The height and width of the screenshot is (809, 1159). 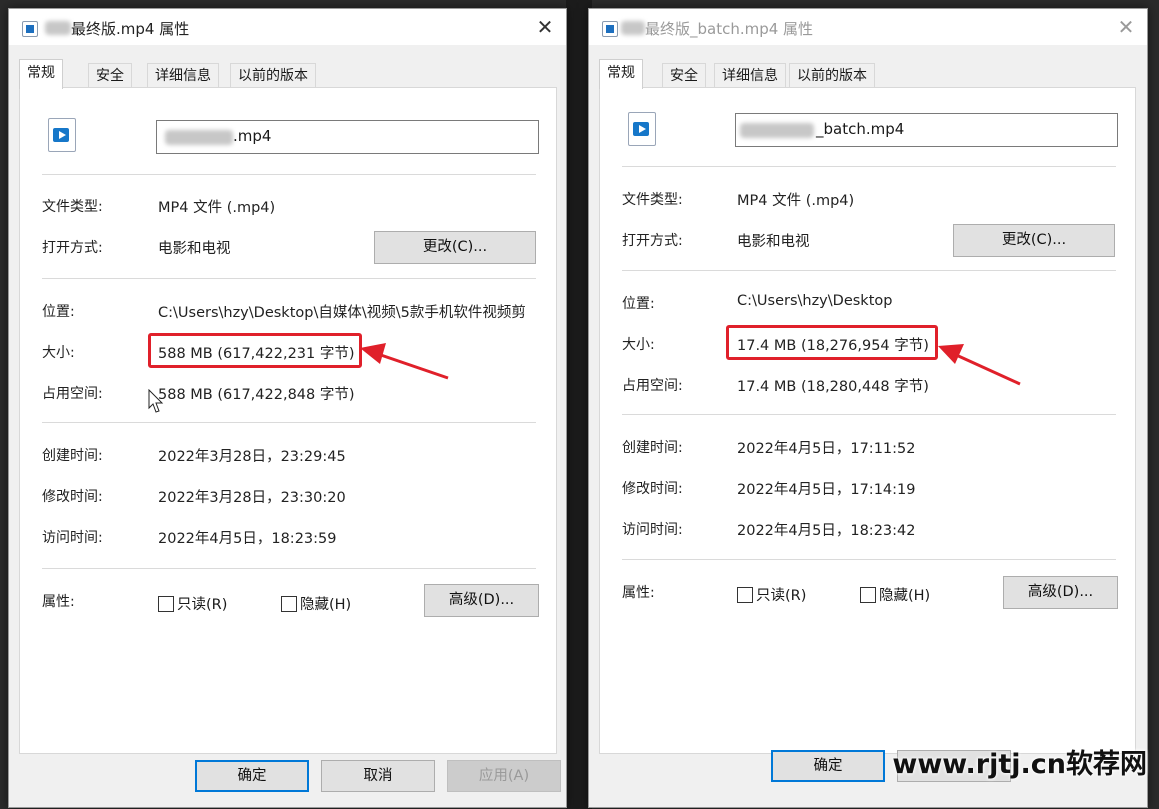 I want to click on modified-value: 2022年3月28日，23:30:20, so click(x=252, y=498).